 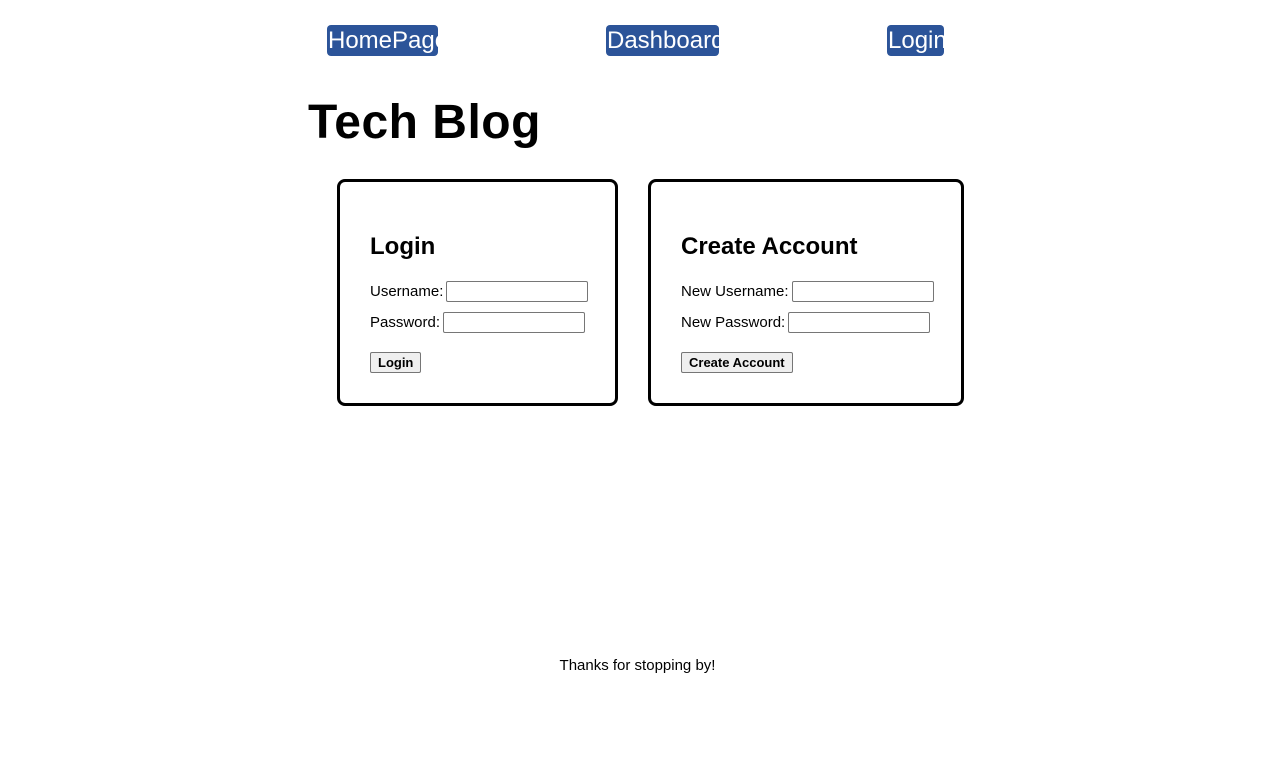 I want to click on new-password-row: New Password:, so click(x=806, y=322).